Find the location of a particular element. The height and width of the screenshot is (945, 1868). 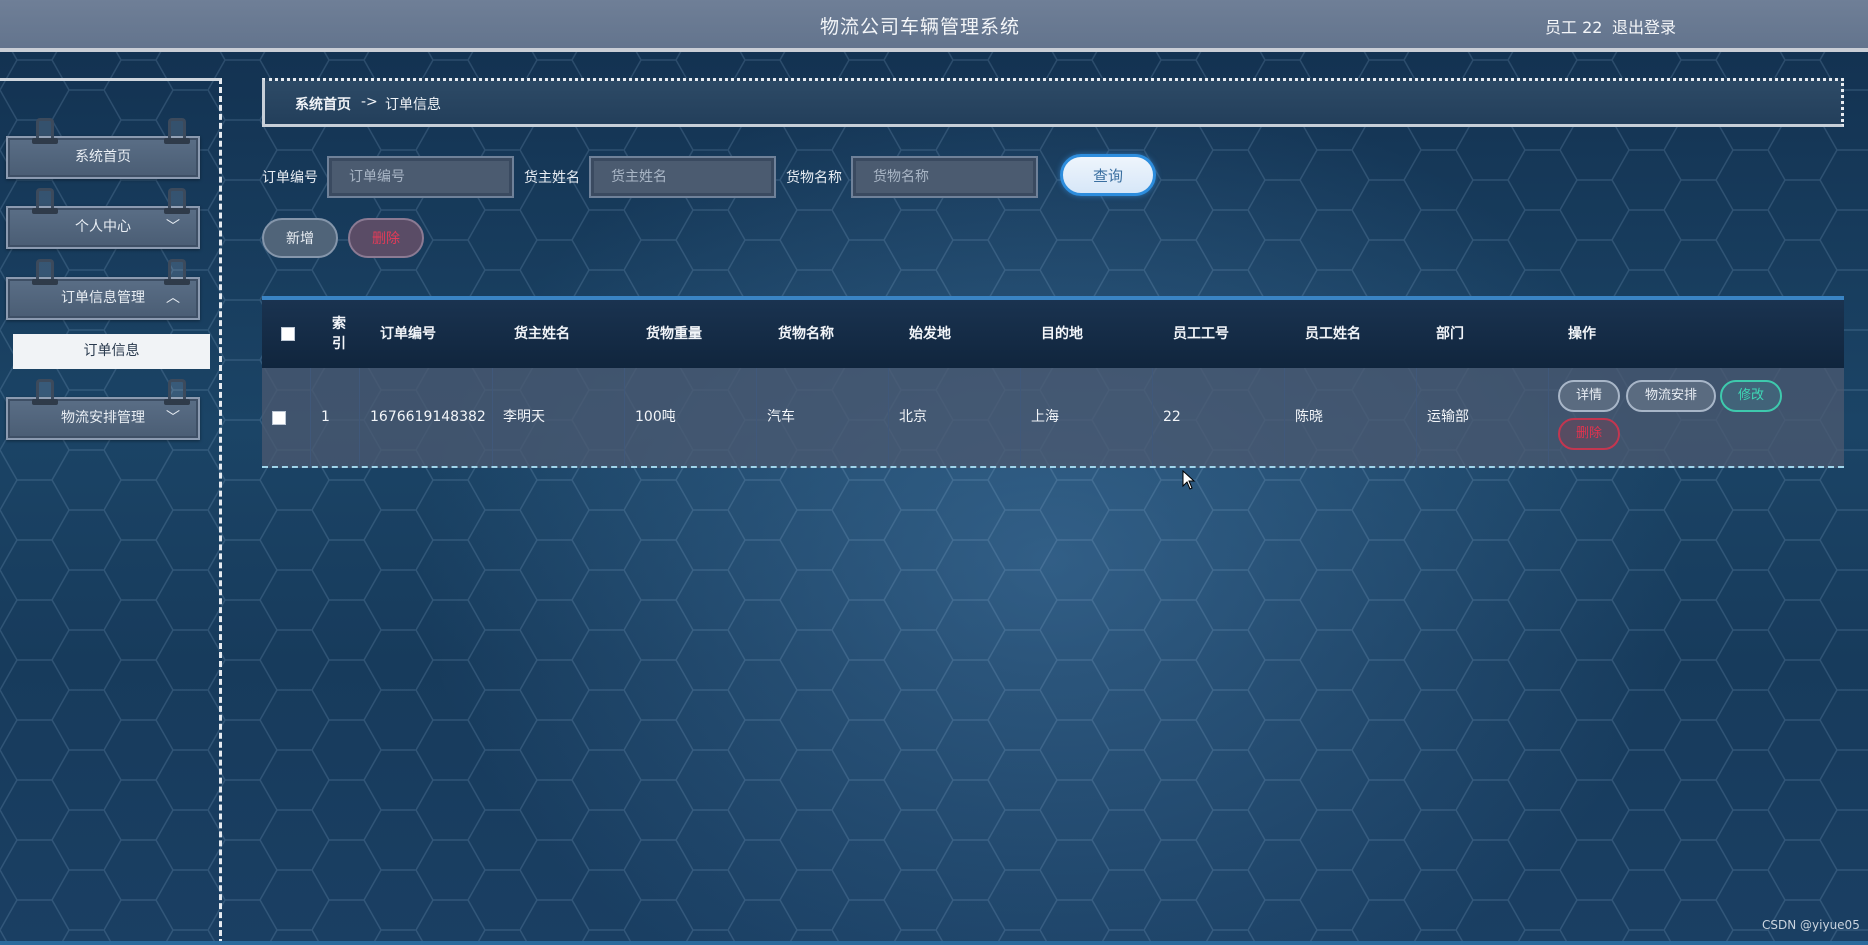

cell-weight: 100吨 is located at coordinates (690, 417).